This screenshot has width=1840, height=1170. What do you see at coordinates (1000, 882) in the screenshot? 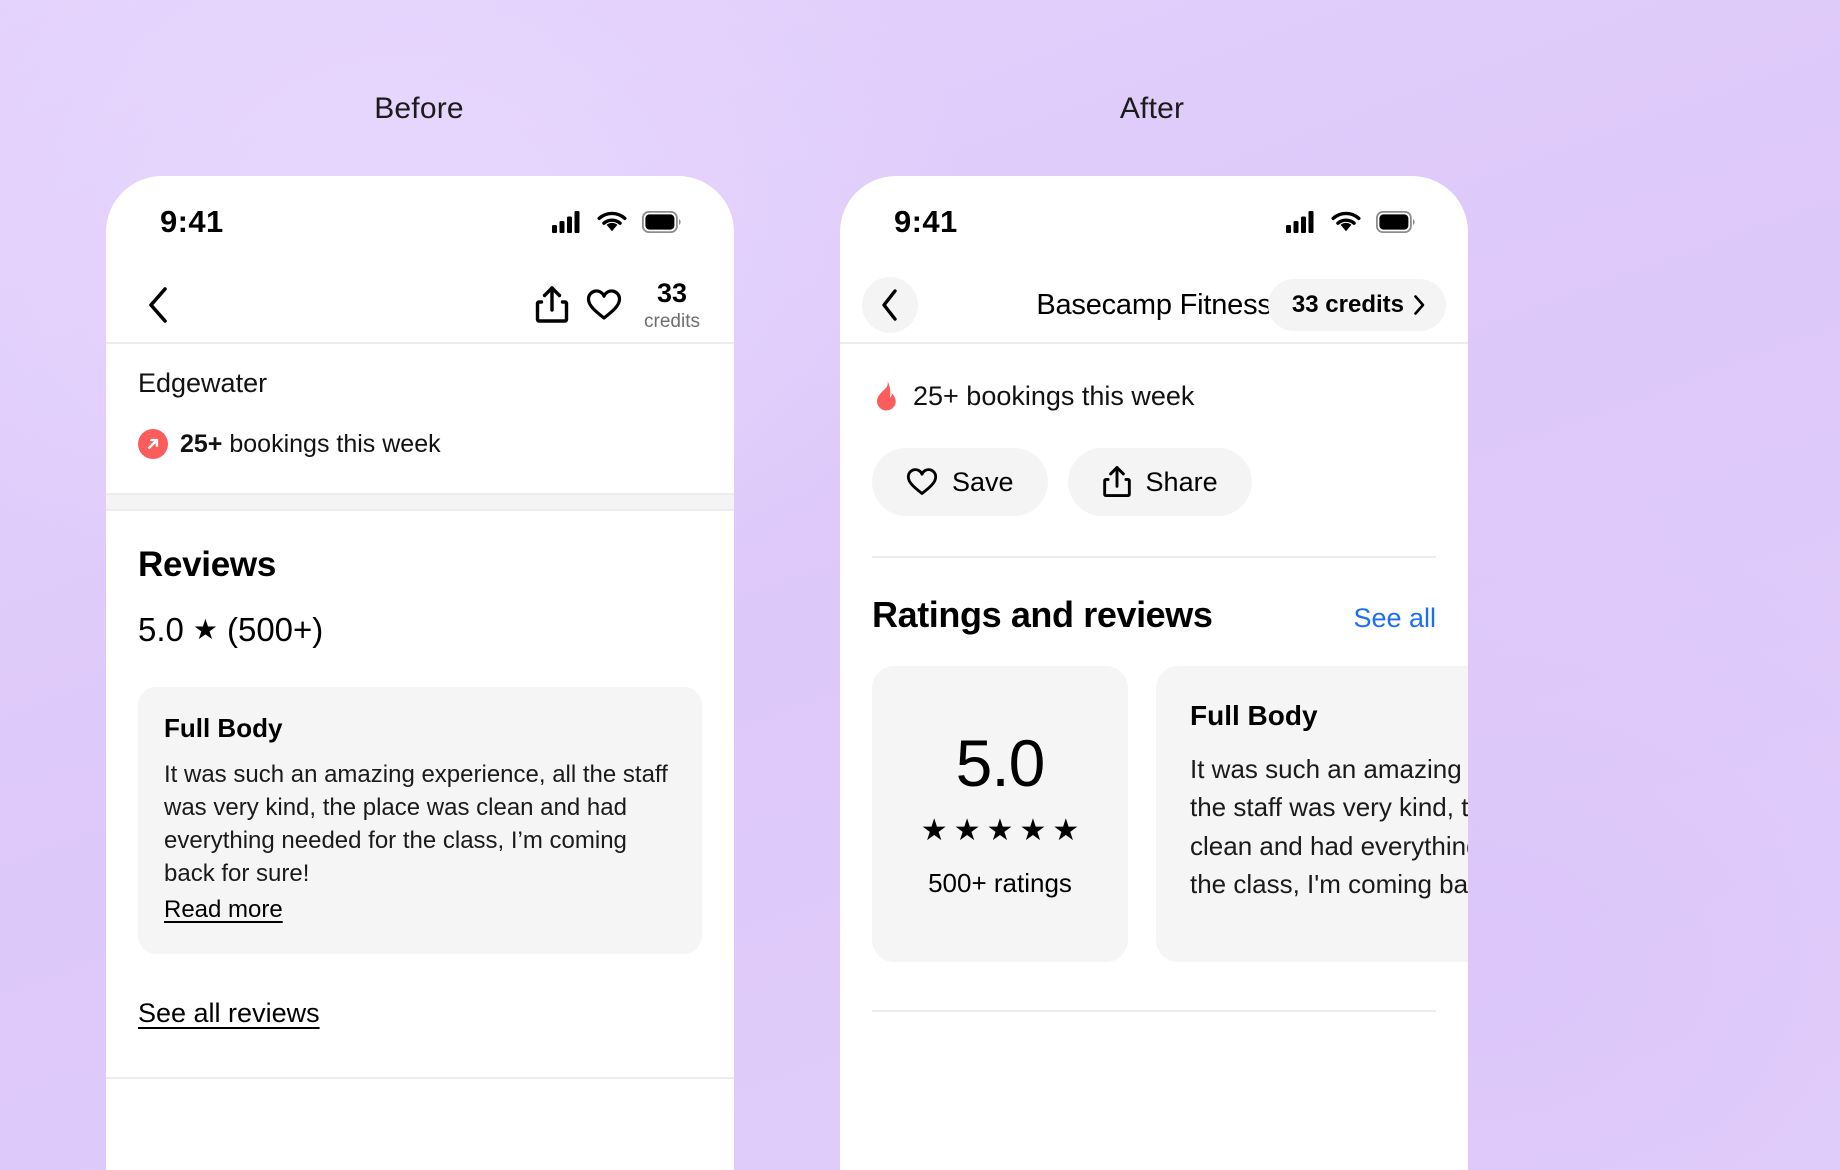
I see `ratings-count-label: 500+ ratings` at bounding box center [1000, 882].